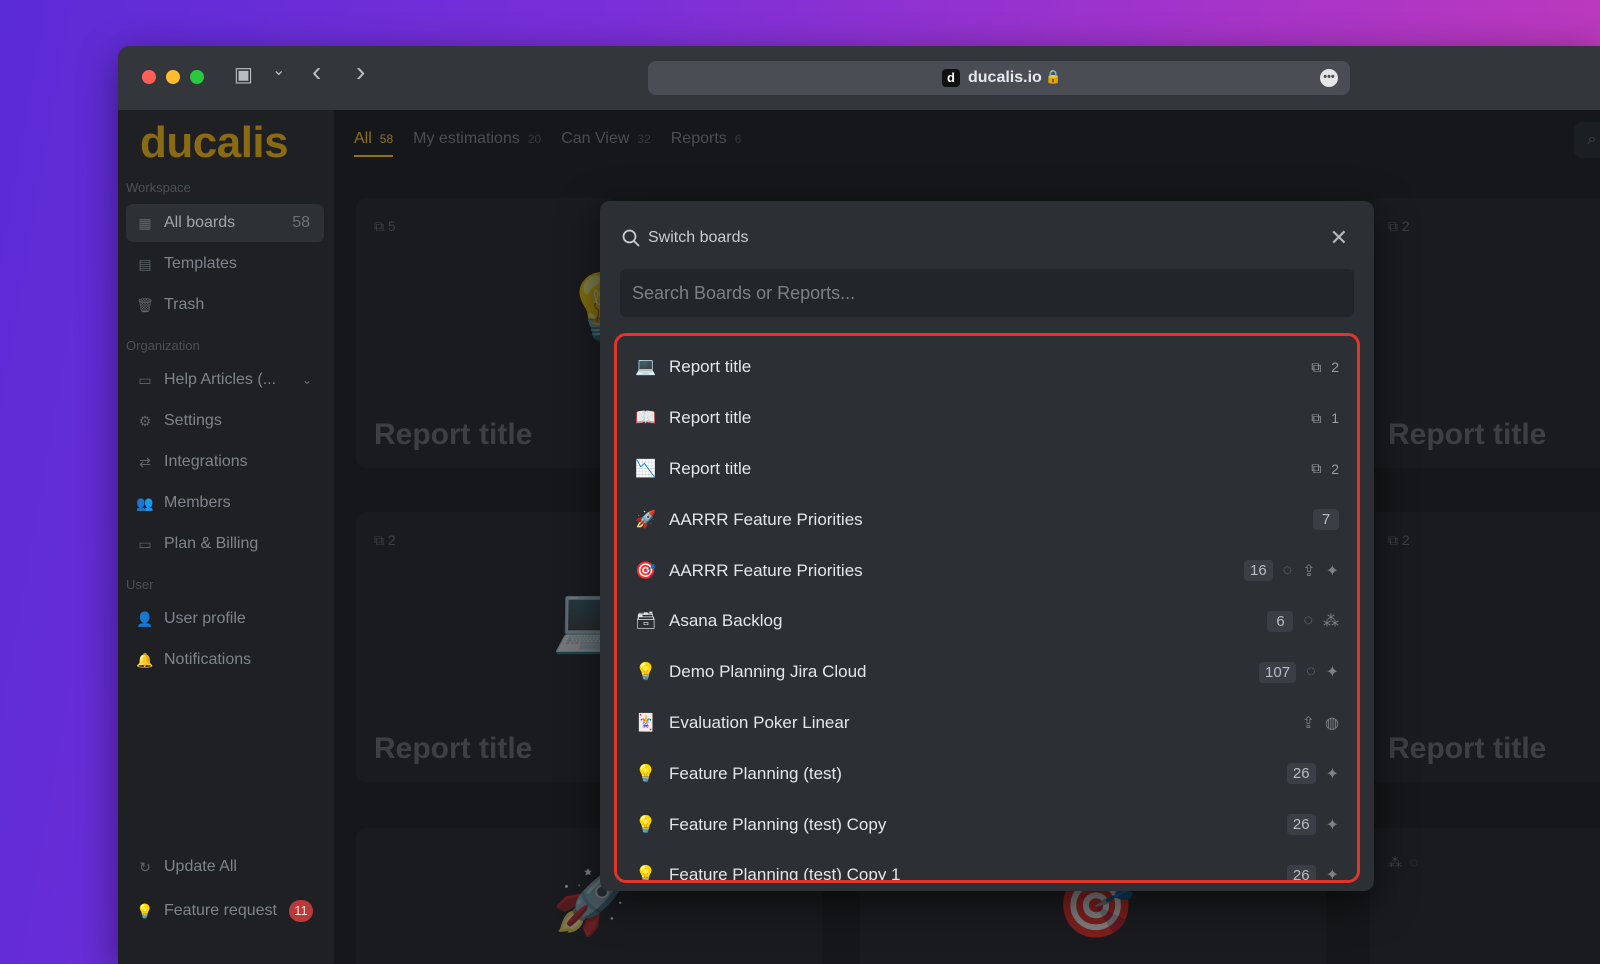  Describe the element at coordinates (646, 722) in the screenshot. I see `playing-card-icon: 🃏` at that location.